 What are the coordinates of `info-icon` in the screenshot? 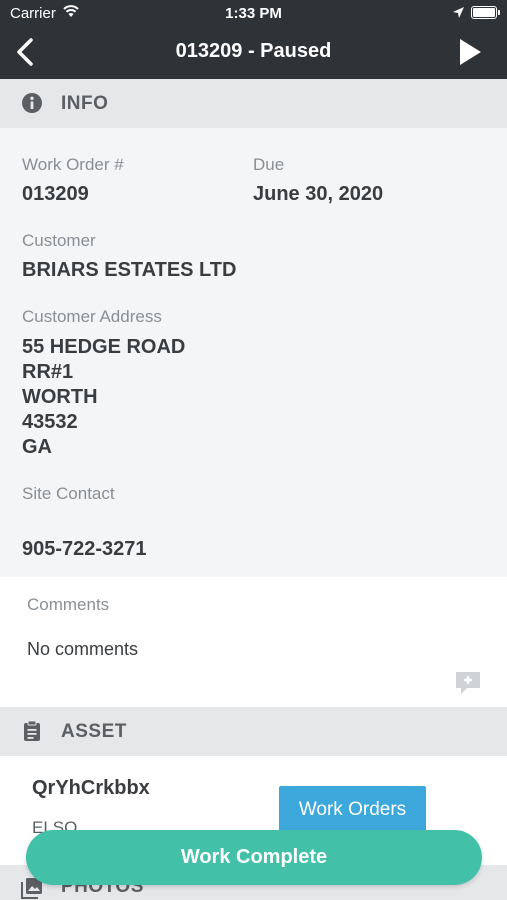 It's located at (32, 103).